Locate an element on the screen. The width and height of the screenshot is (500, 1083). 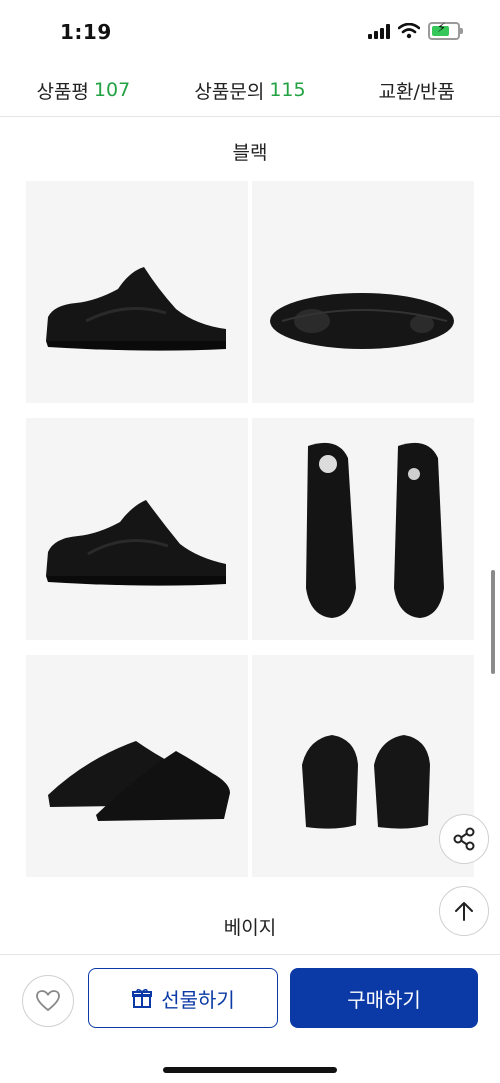
tab-exchange-return: 교환/반품 is located at coordinates (416, 90).